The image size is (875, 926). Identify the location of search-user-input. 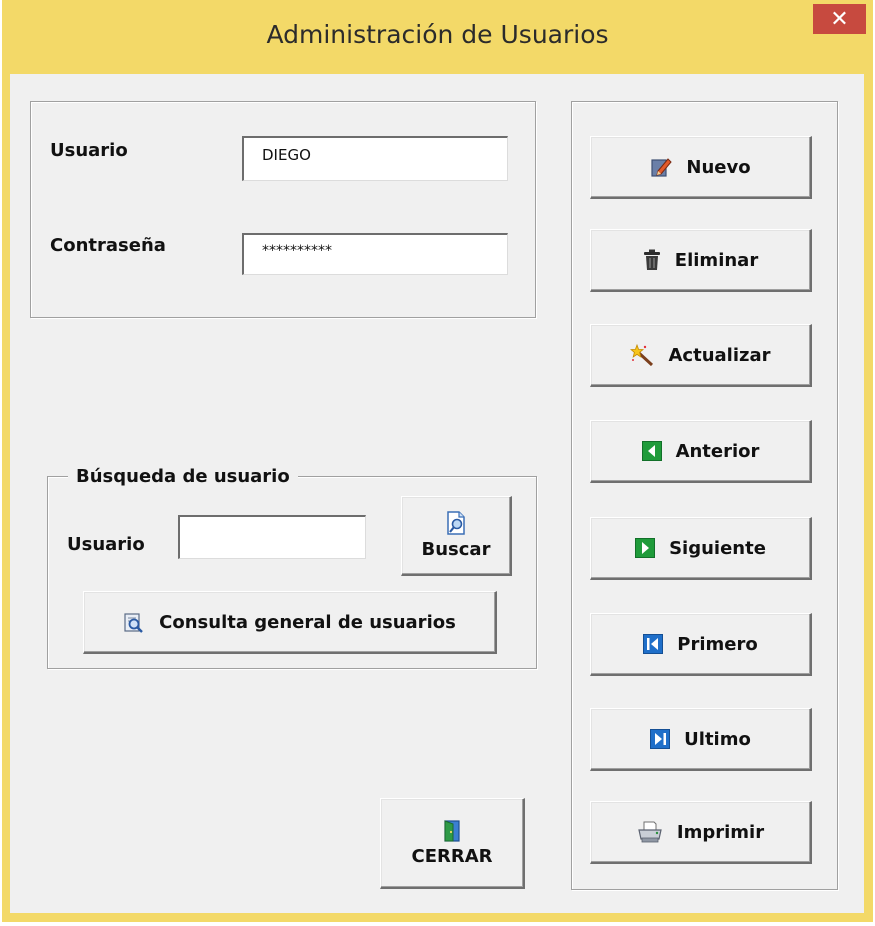
(272, 537).